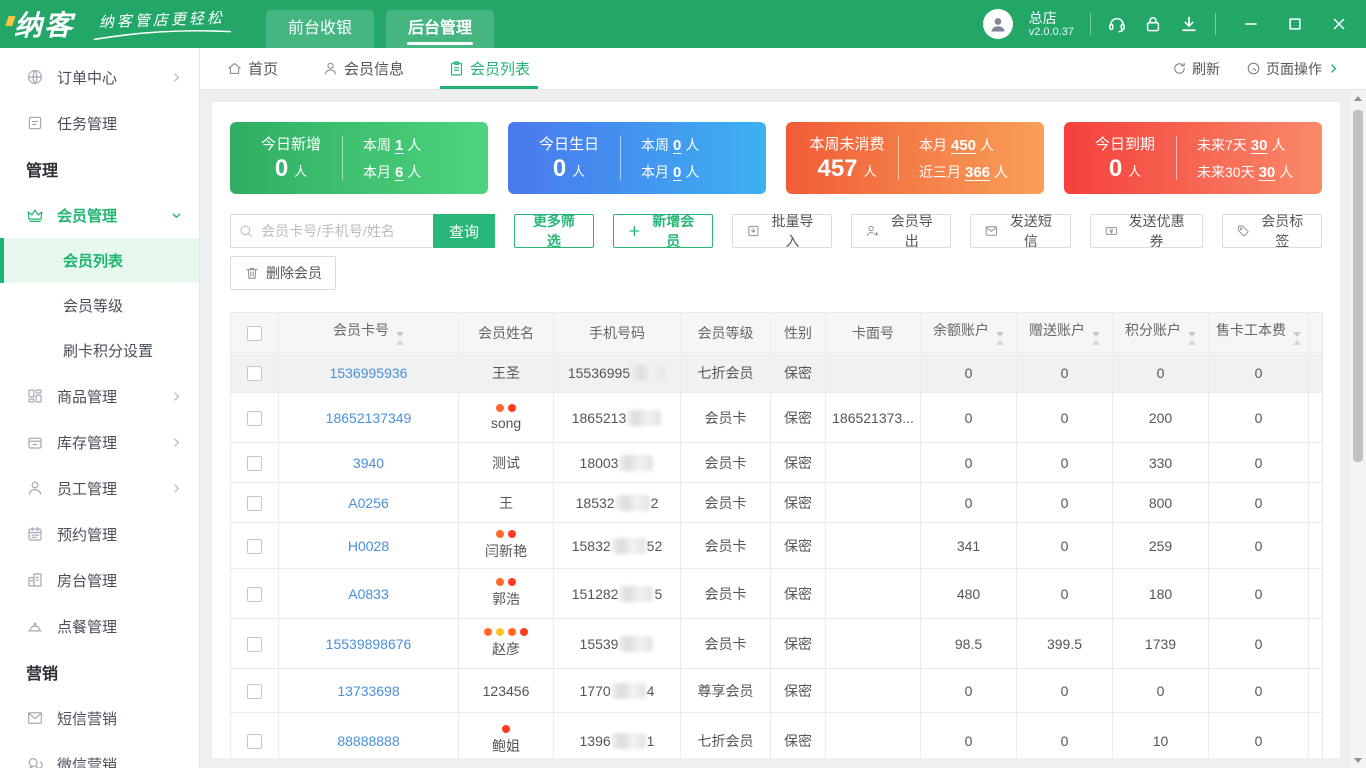 The height and width of the screenshot is (768, 1366). I want to click on sidebar-item: 房台管理, so click(99, 580).